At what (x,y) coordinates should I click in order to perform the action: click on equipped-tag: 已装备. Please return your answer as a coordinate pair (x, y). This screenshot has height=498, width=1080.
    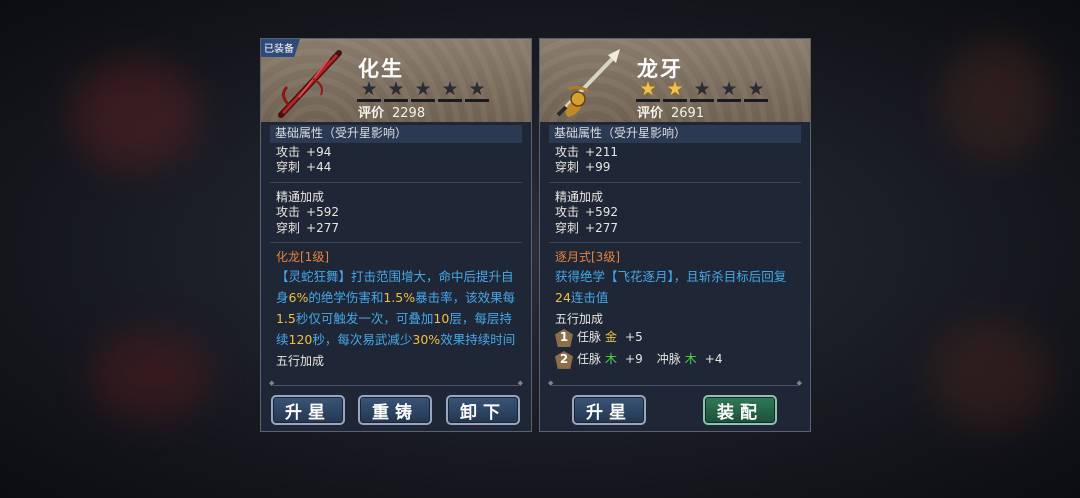
    Looking at the image, I should click on (280, 48).